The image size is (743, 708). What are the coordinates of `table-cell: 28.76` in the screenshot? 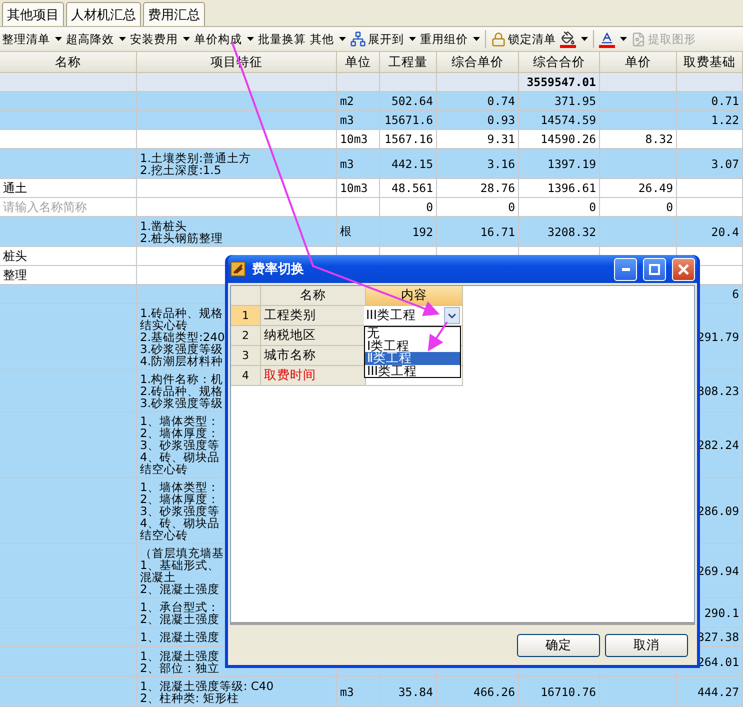 It's located at (478, 188).